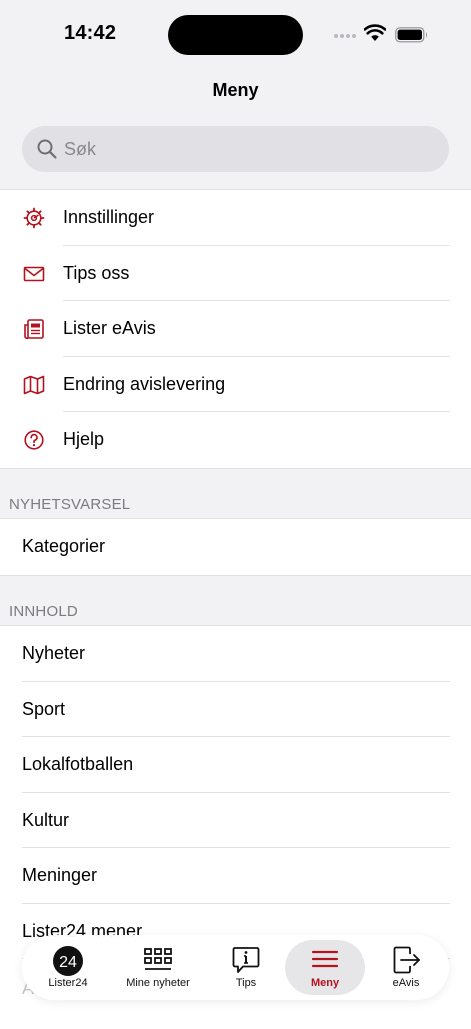  What do you see at coordinates (109, 217) in the screenshot?
I see `menu-item-label: Innstillinger` at bounding box center [109, 217].